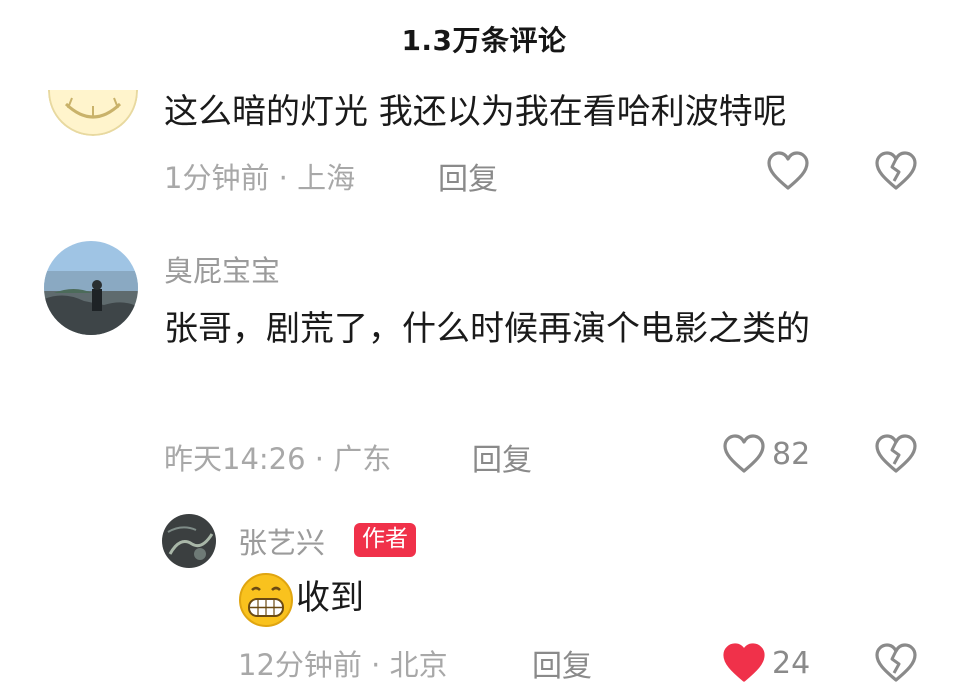  What do you see at coordinates (791, 454) in the screenshot?
I see `like-count: 82` at bounding box center [791, 454].